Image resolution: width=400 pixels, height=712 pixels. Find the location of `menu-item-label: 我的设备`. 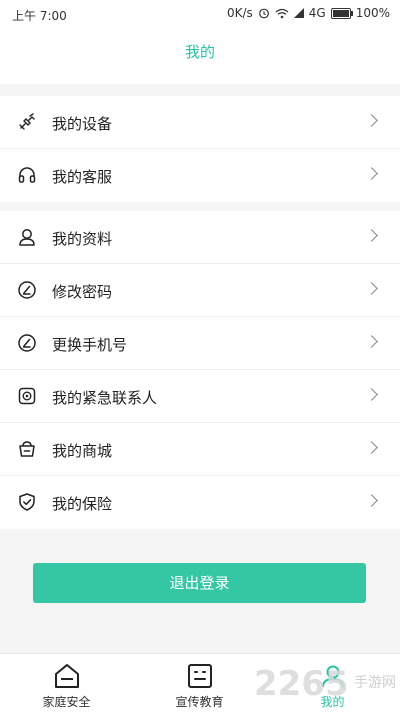

menu-item-label: 我的设备 is located at coordinates (82, 124).